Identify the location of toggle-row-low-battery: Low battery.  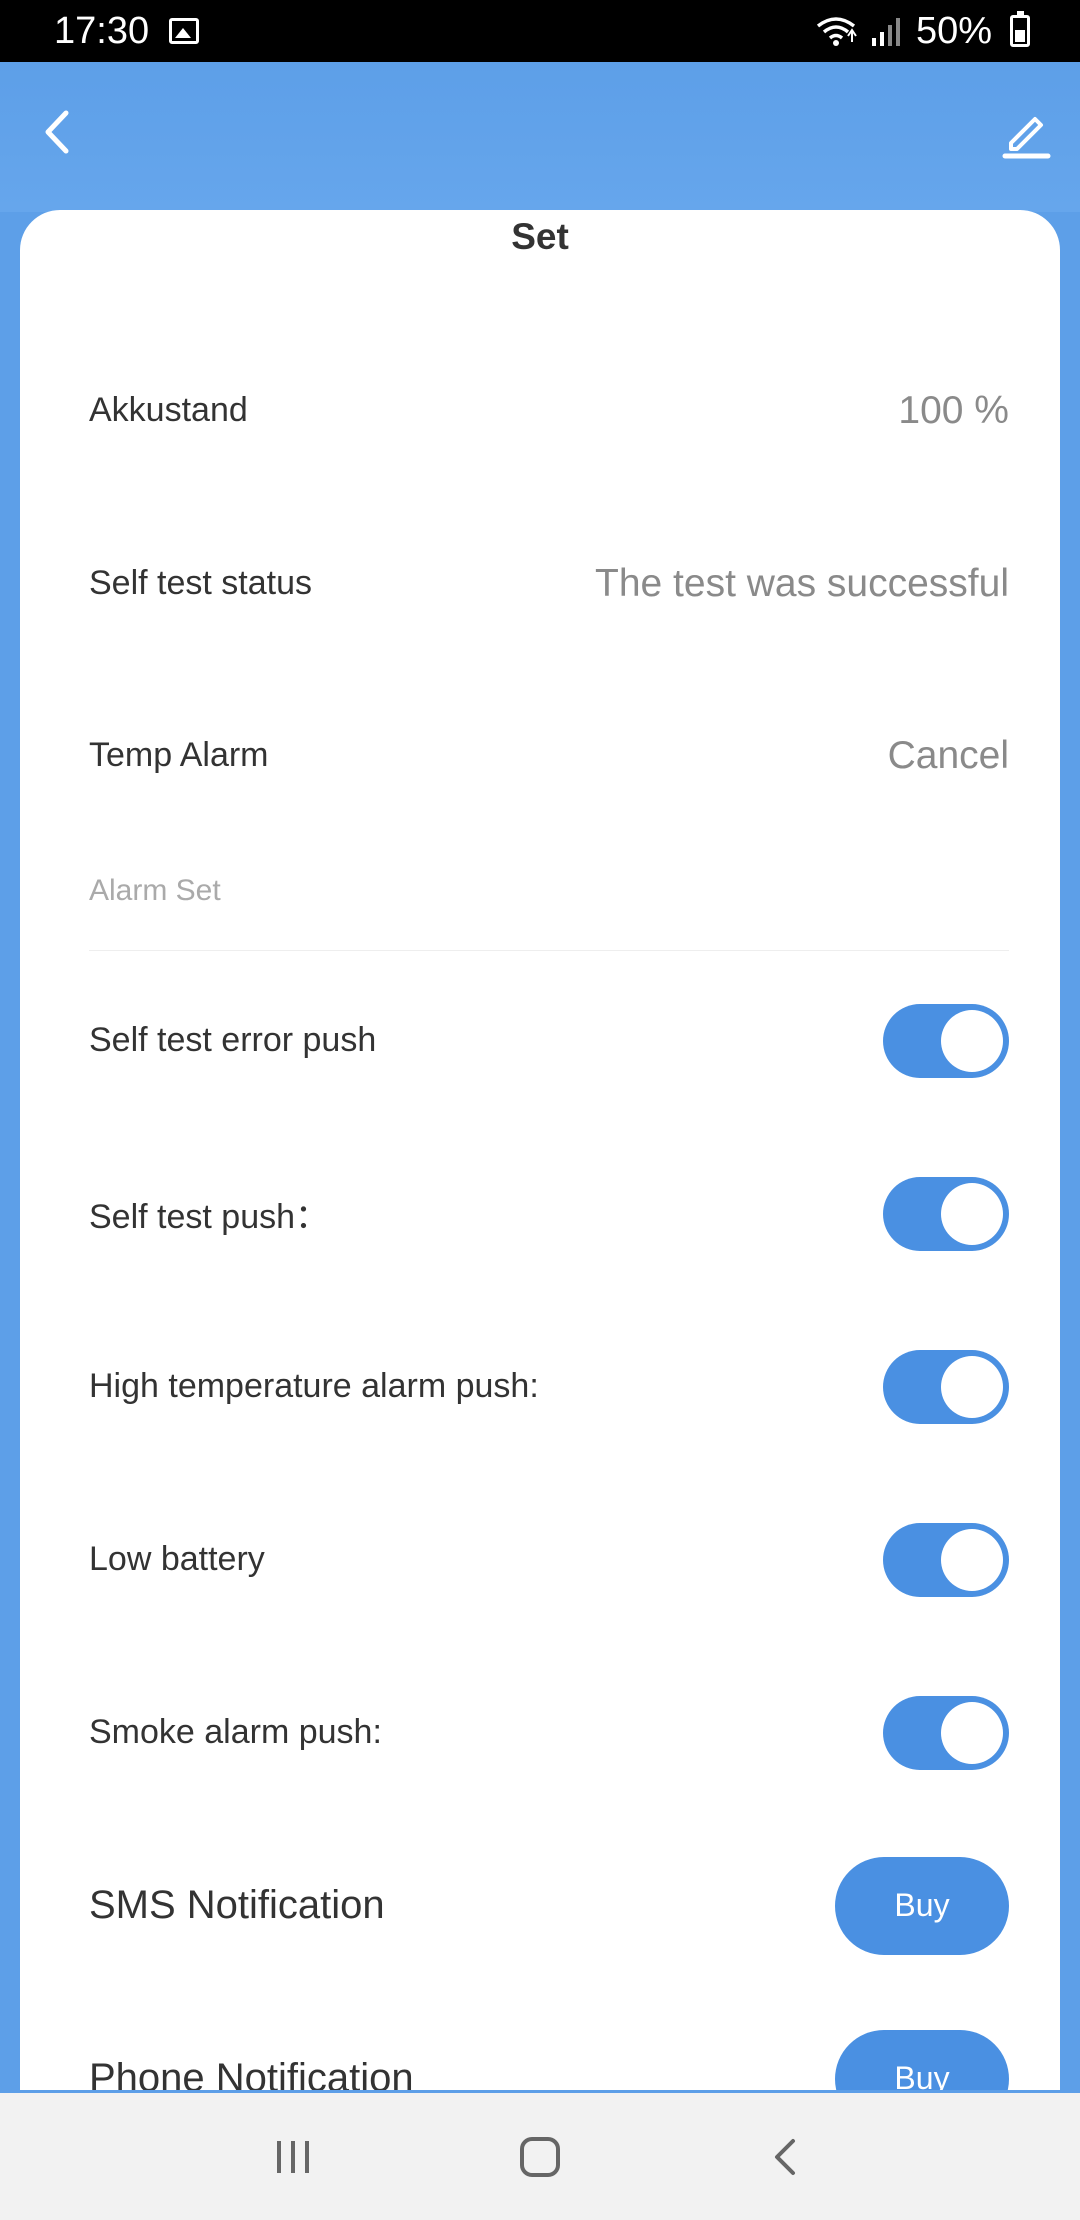
(549, 1559).